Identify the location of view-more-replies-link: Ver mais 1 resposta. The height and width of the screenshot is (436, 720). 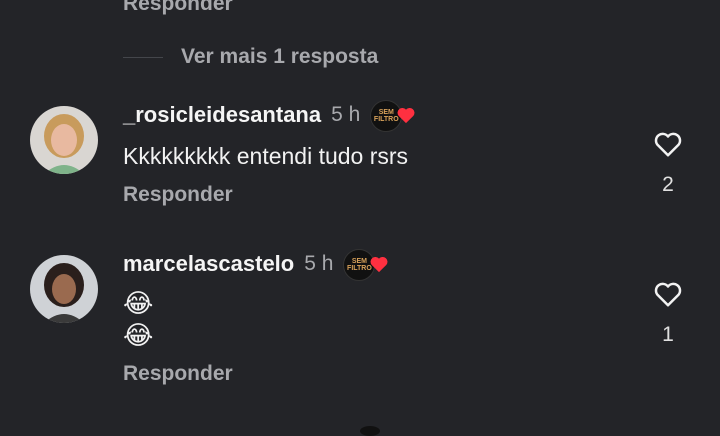
(279, 57).